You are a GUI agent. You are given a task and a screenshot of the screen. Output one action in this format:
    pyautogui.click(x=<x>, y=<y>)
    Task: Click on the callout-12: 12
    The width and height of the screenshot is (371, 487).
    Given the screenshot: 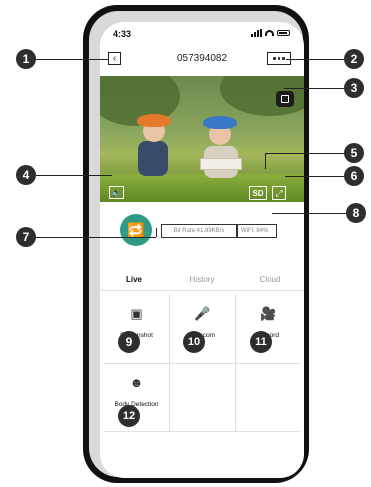 What is the action you would take?
    pyautogui.click(x=129, y=416)
    